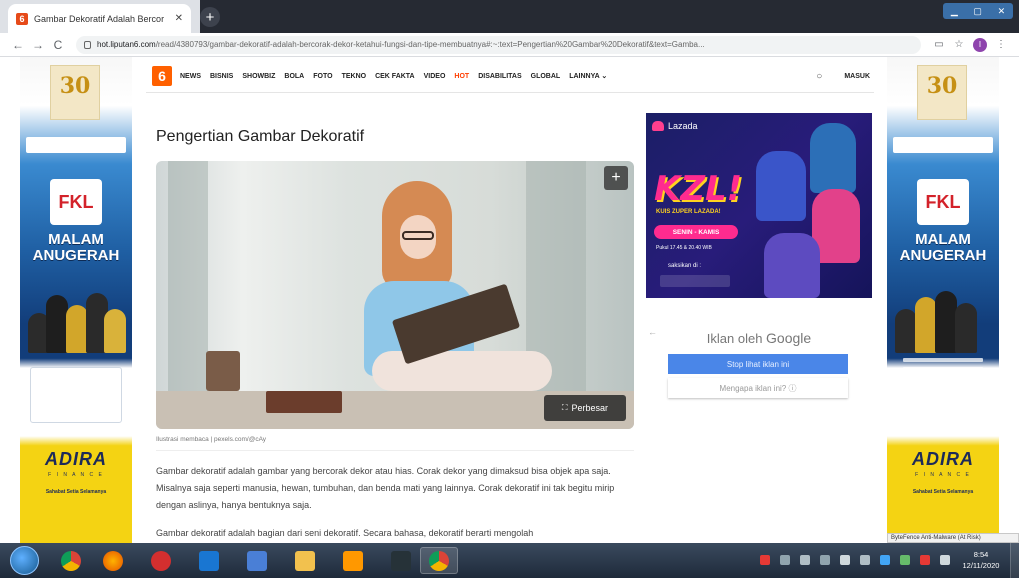  Describe the element at coordinates (162, 76) in the screenshot. I see `liputan6-logo: 6` at that location.